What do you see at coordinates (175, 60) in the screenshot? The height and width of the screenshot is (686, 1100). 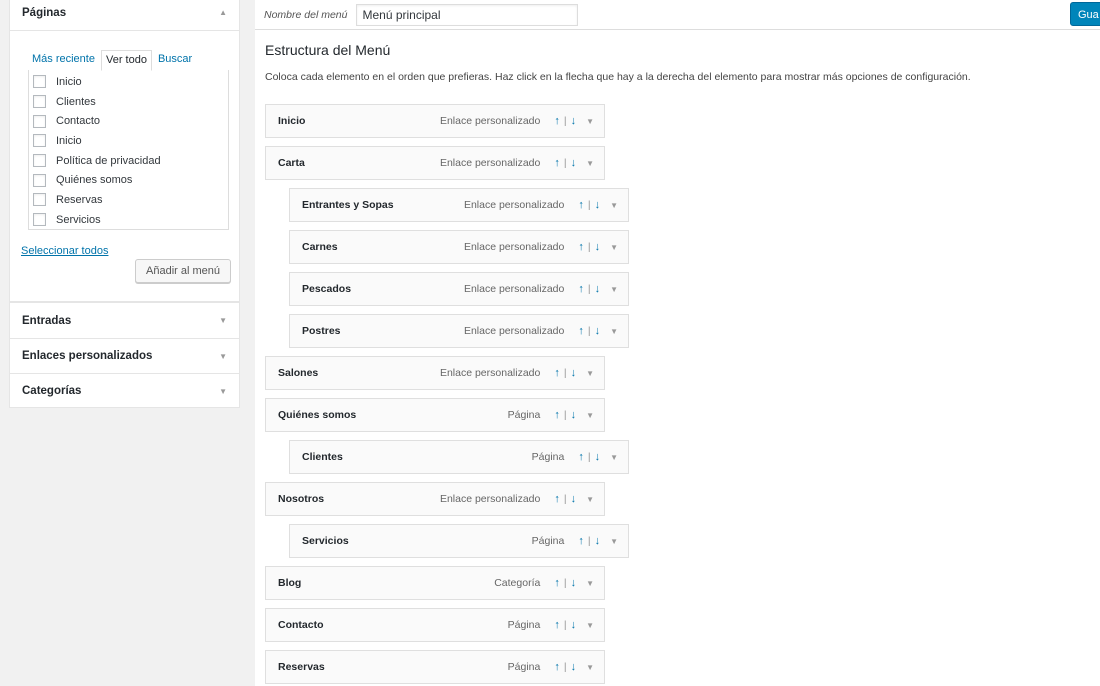 I see `tab-search: Buscar` at bounding box center [175, 60].